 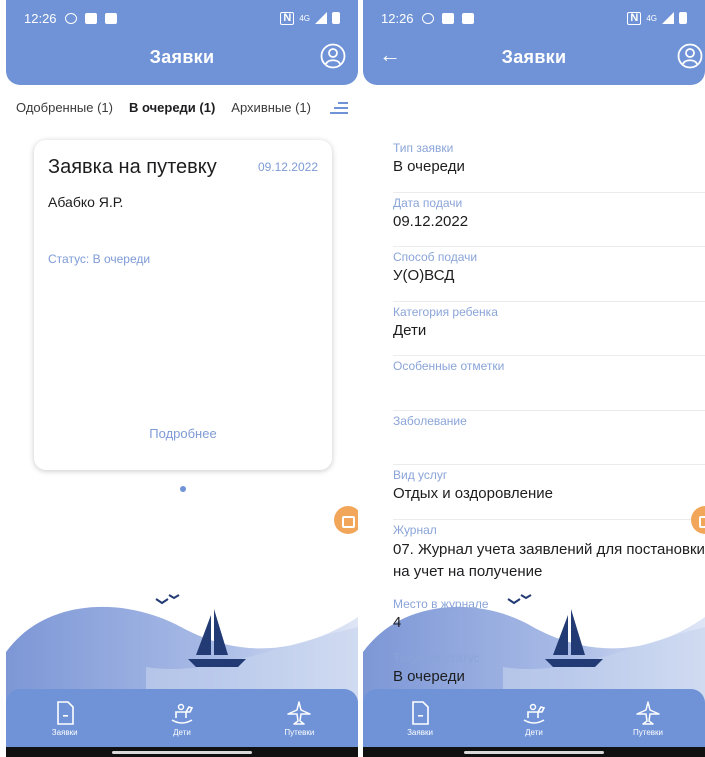 What do you see at coordinates (549, 621) in the screenshot?
I see `field-journal-position: Место в журнале 4` at bounding box center [549, 621].